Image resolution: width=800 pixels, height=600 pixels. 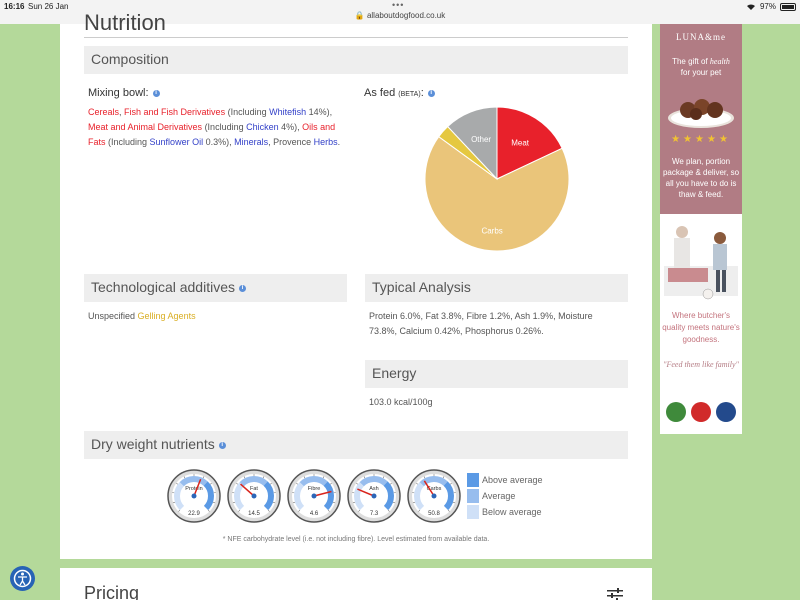 I want to click on uk-sourced-badge, so click(x=725, y=412).